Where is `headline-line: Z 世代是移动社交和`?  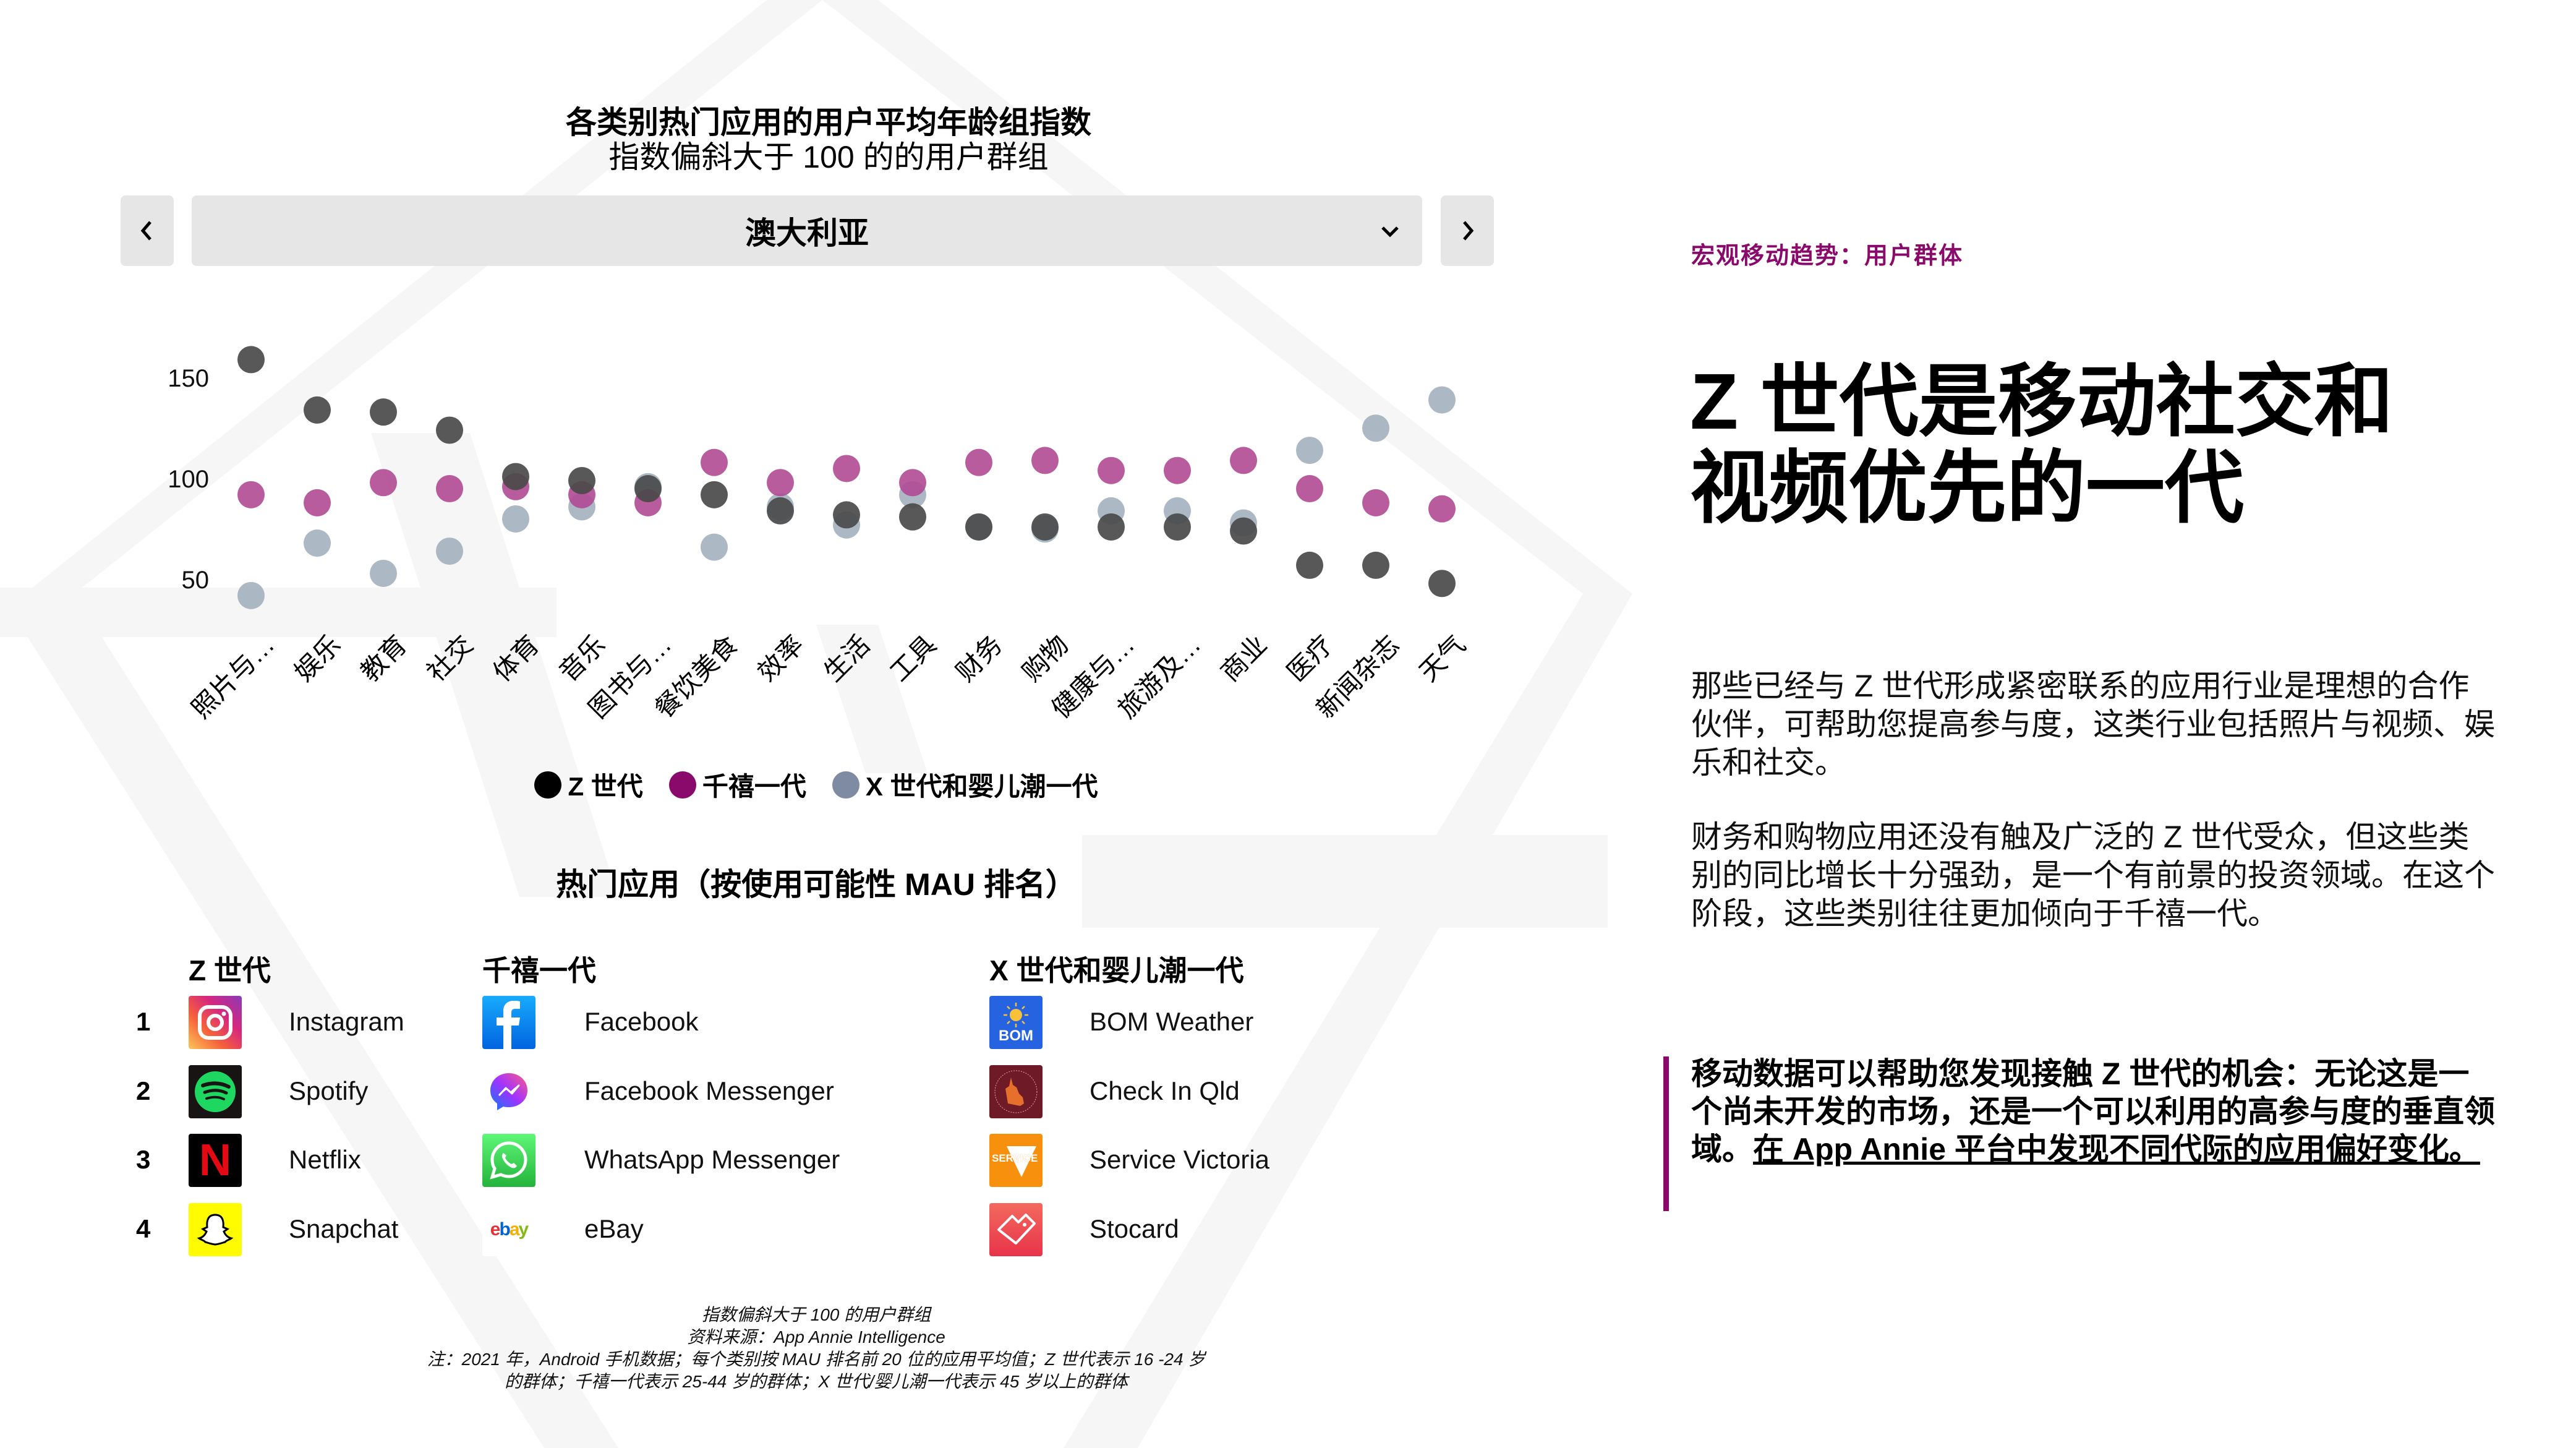 headline-line: Z 世代是移动社交和 is located at coordinates (2042, 402).